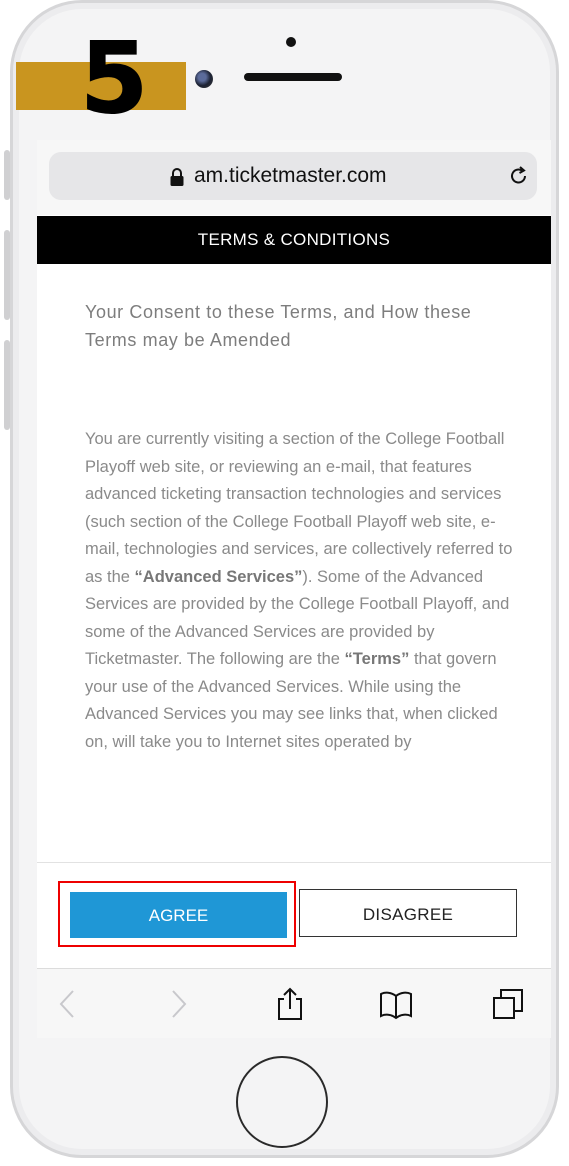 Image resolution: width=569 pixels, height=1166 pixels. I want to click on step-number: 5, so click(114, 79).